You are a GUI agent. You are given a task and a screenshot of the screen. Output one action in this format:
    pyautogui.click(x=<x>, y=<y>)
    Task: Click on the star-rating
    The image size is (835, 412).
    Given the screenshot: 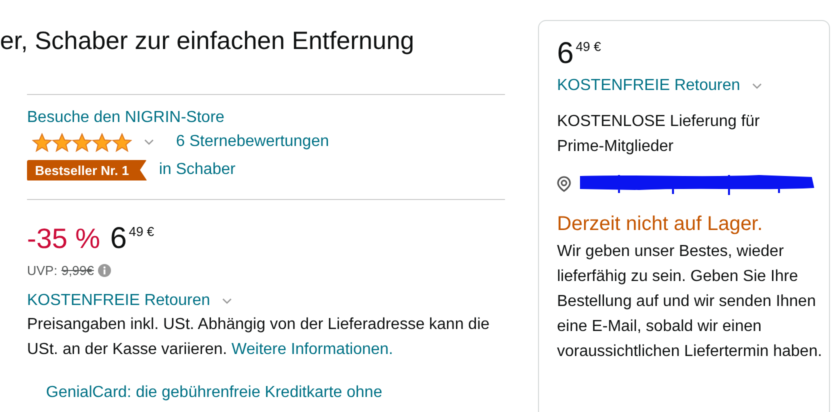 What is the action you would take?
    pyautogui.click(x=82, y=142)
    